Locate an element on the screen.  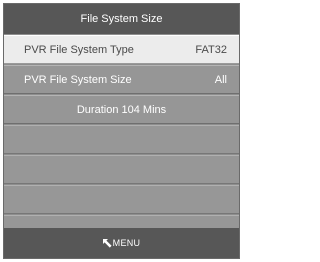
pvr-file-system-type-value: FAT32 is located at coordinates (211, 49).